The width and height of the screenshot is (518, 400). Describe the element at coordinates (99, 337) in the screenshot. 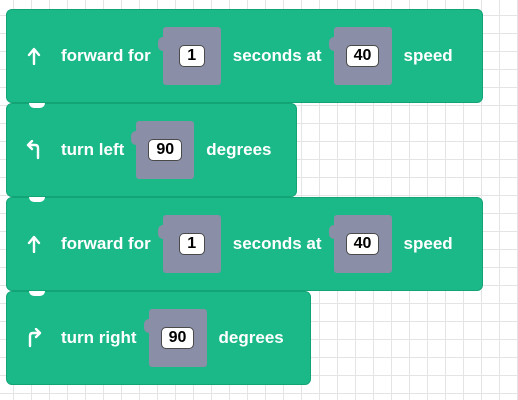

I see `block-label: turn right` at that location.